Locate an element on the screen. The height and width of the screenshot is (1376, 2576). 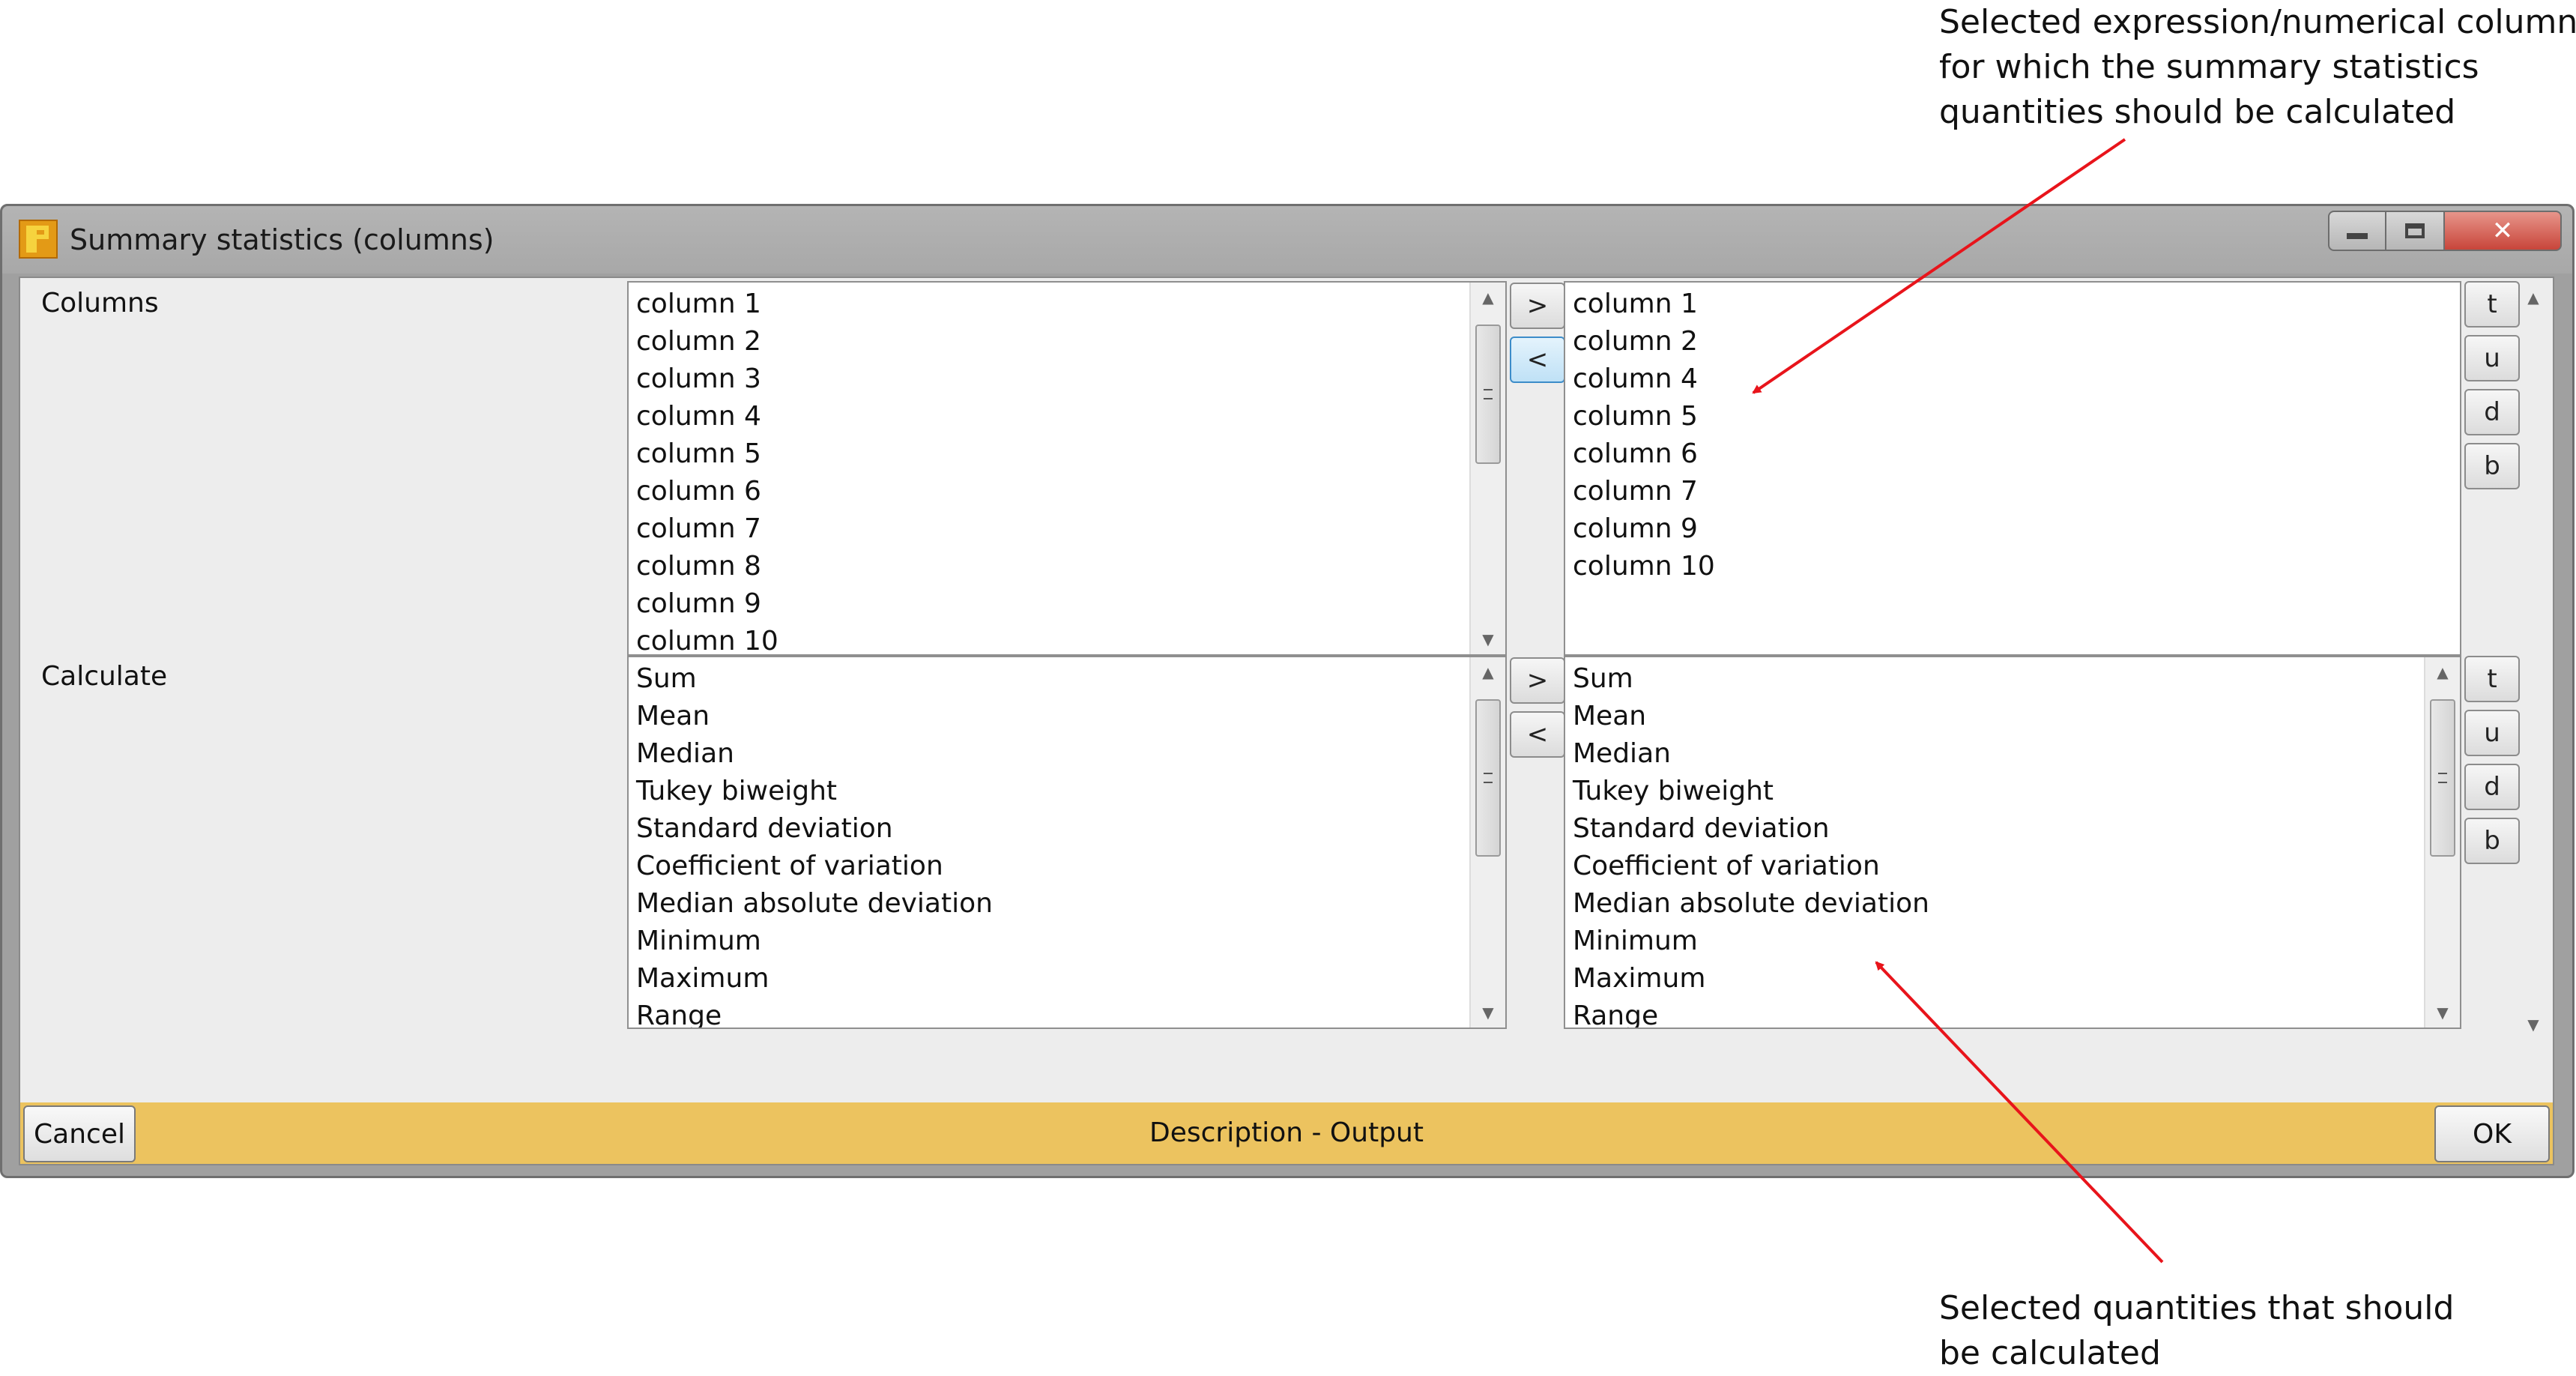
maximize-icon is located at coordinates (2415, 230).